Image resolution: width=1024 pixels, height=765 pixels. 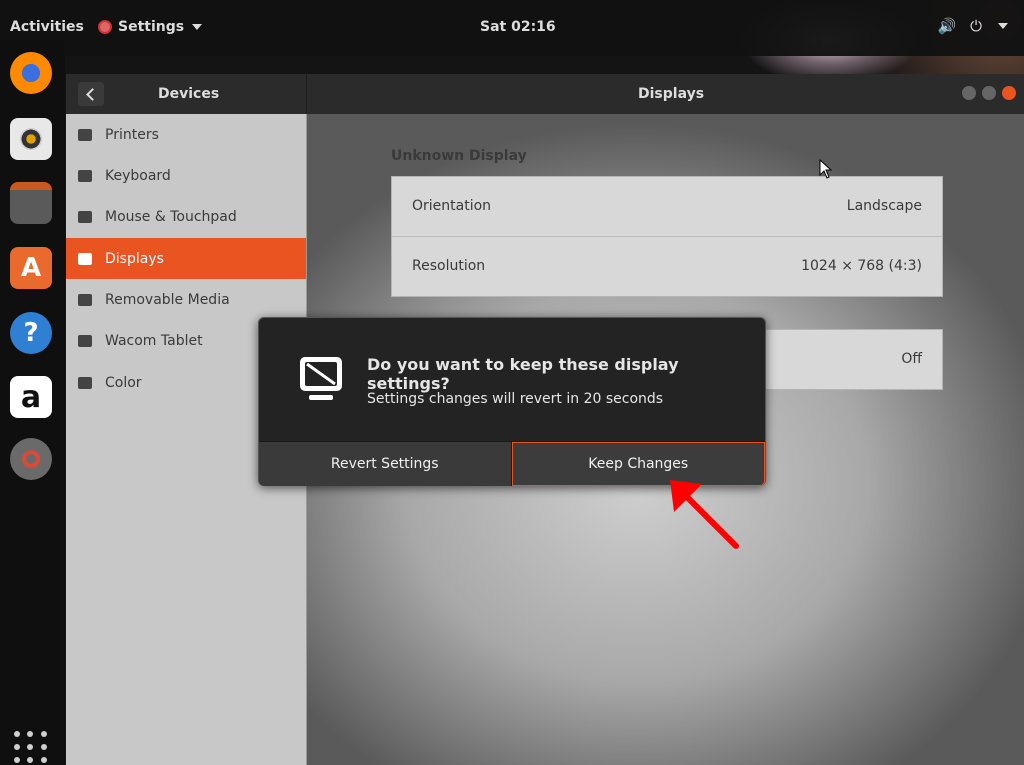 What do you see at coordinates (861, 266) in the screenshot?
I see `row-value: 1024 × 768 (4:3)` at bounding box center [861, 266].